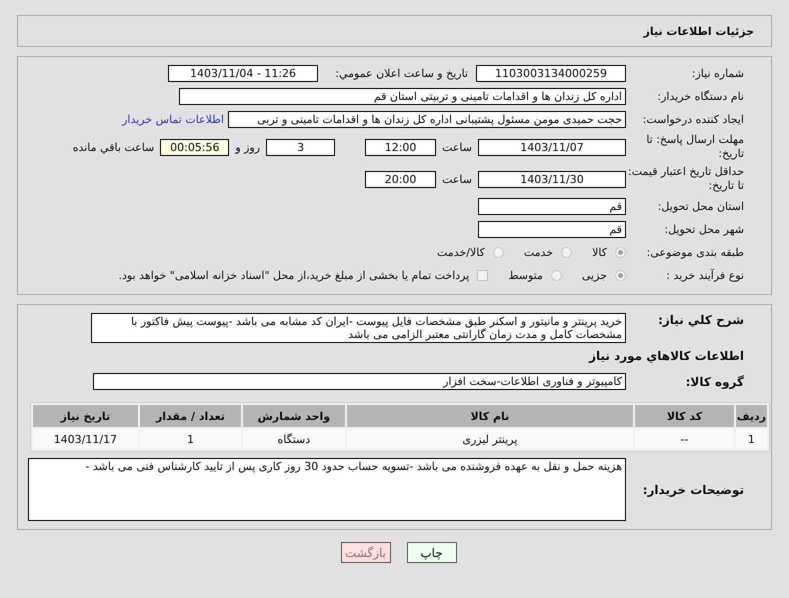 The image size is (789, 598). I want to click on table-cell: 1403/11/17, so click(85, 439).